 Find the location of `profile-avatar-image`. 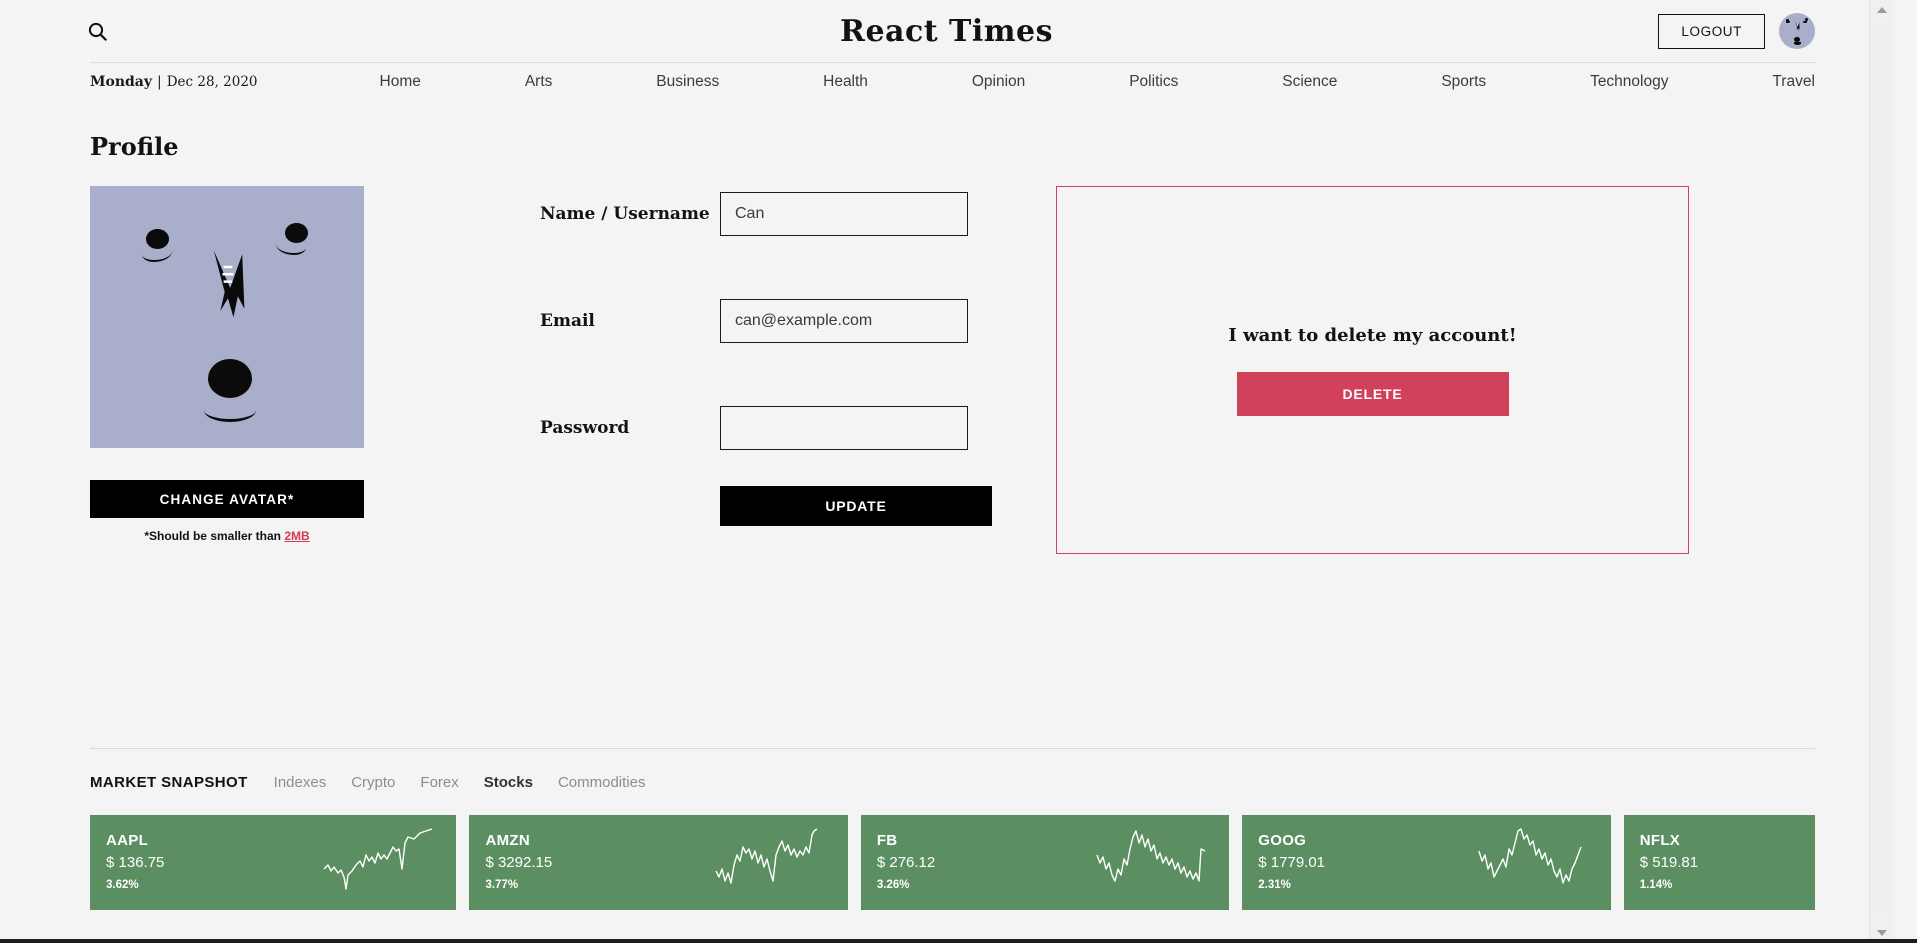

profile-avatar-image is located at coordinates (227, 317).